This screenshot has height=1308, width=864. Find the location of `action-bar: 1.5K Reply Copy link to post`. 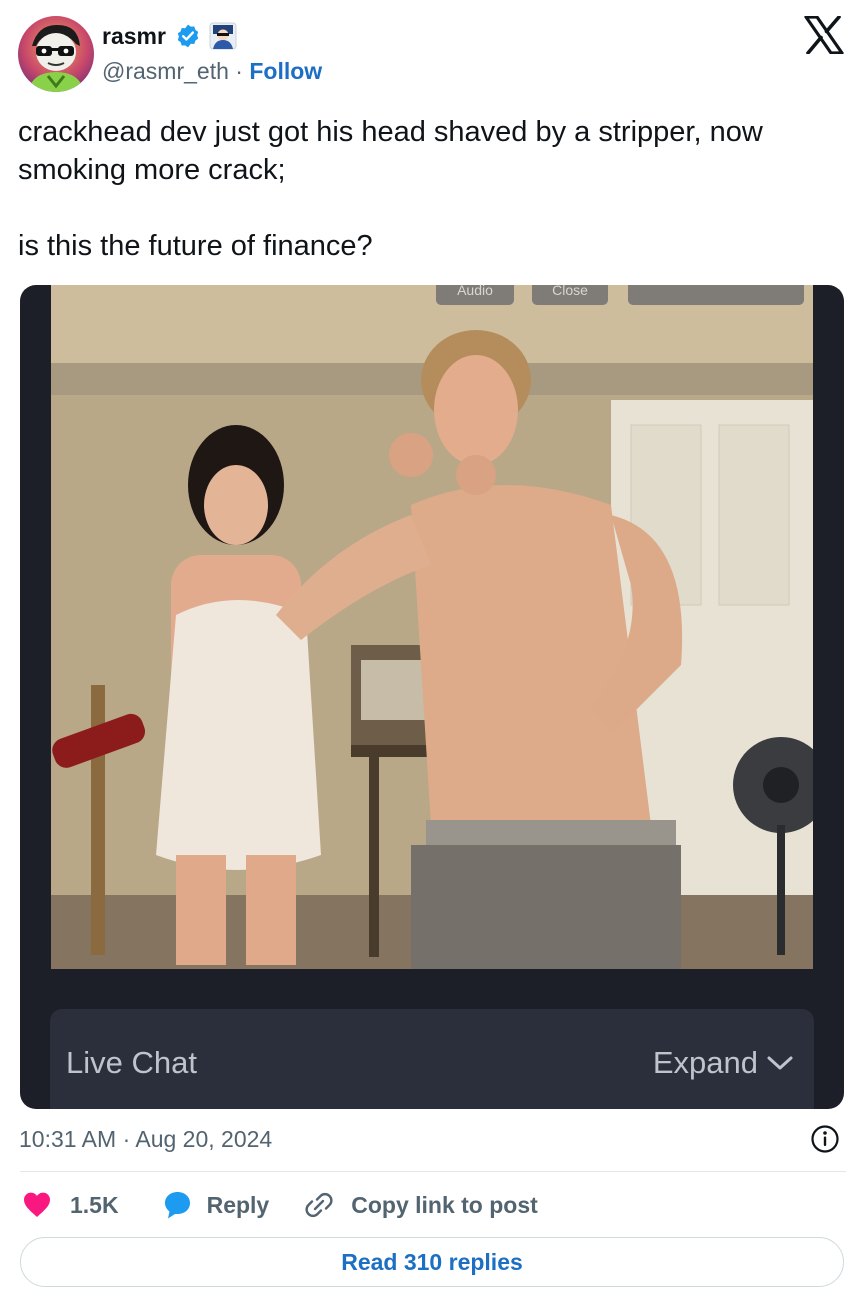

action-bar: 1.5K Reply Copy link to post is located at coordinates (280, 1205).